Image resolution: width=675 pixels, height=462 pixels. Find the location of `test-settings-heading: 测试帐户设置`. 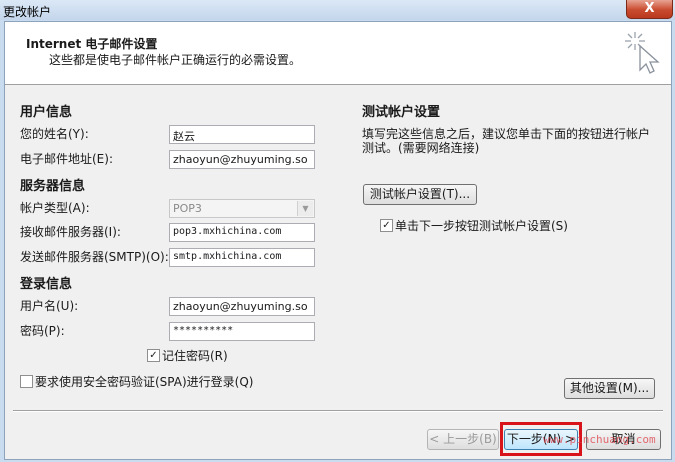

test-settings-heading: 测试帐户设置 is located at coordinates (401, 112).